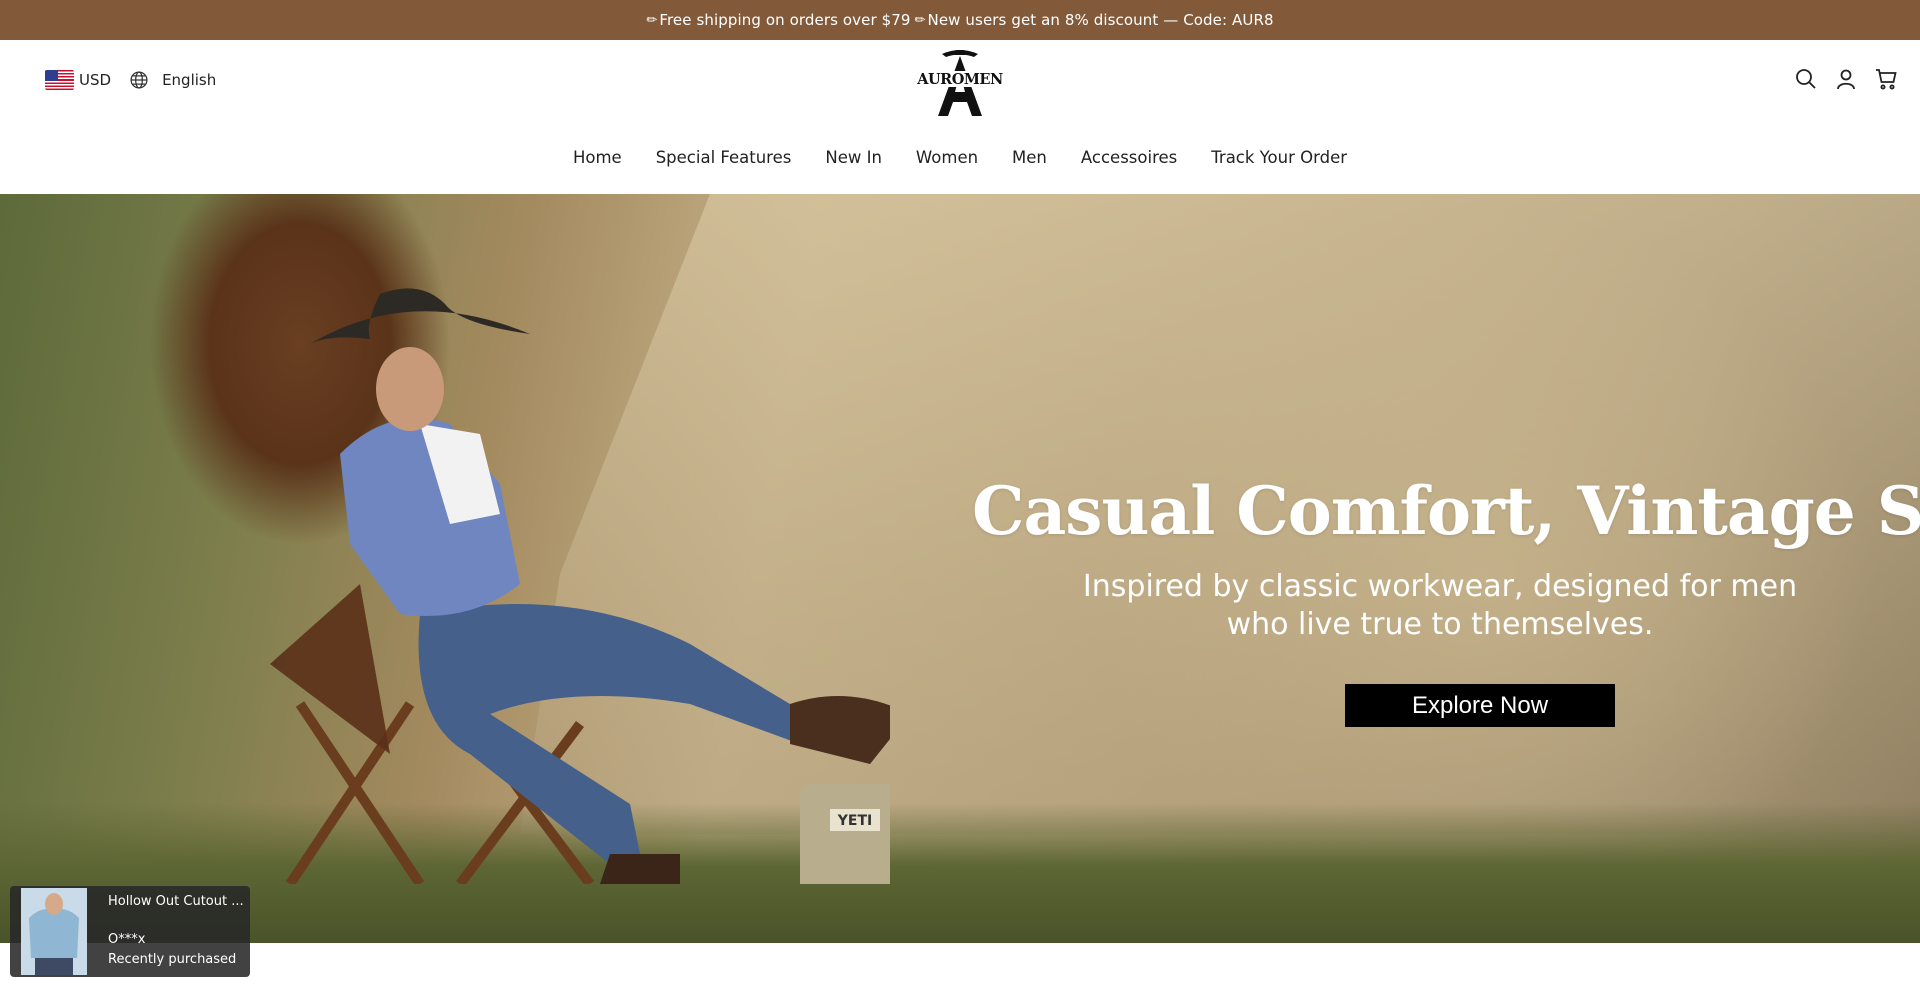 This screenshot has height=993, width=1920. What do you see at coordinates (1129, 157) in the screenshot?
I see `nav-item-accessoires: Accessoires` at bounding box center [1129, 157].